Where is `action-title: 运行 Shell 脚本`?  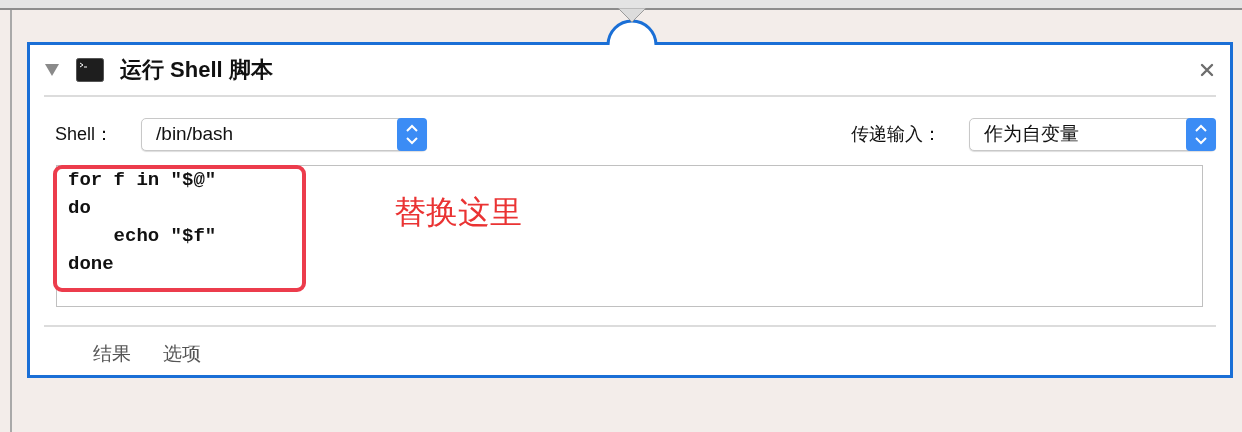
action-title: 运行 Shell 脚本 is located at coordinates (196, 70).